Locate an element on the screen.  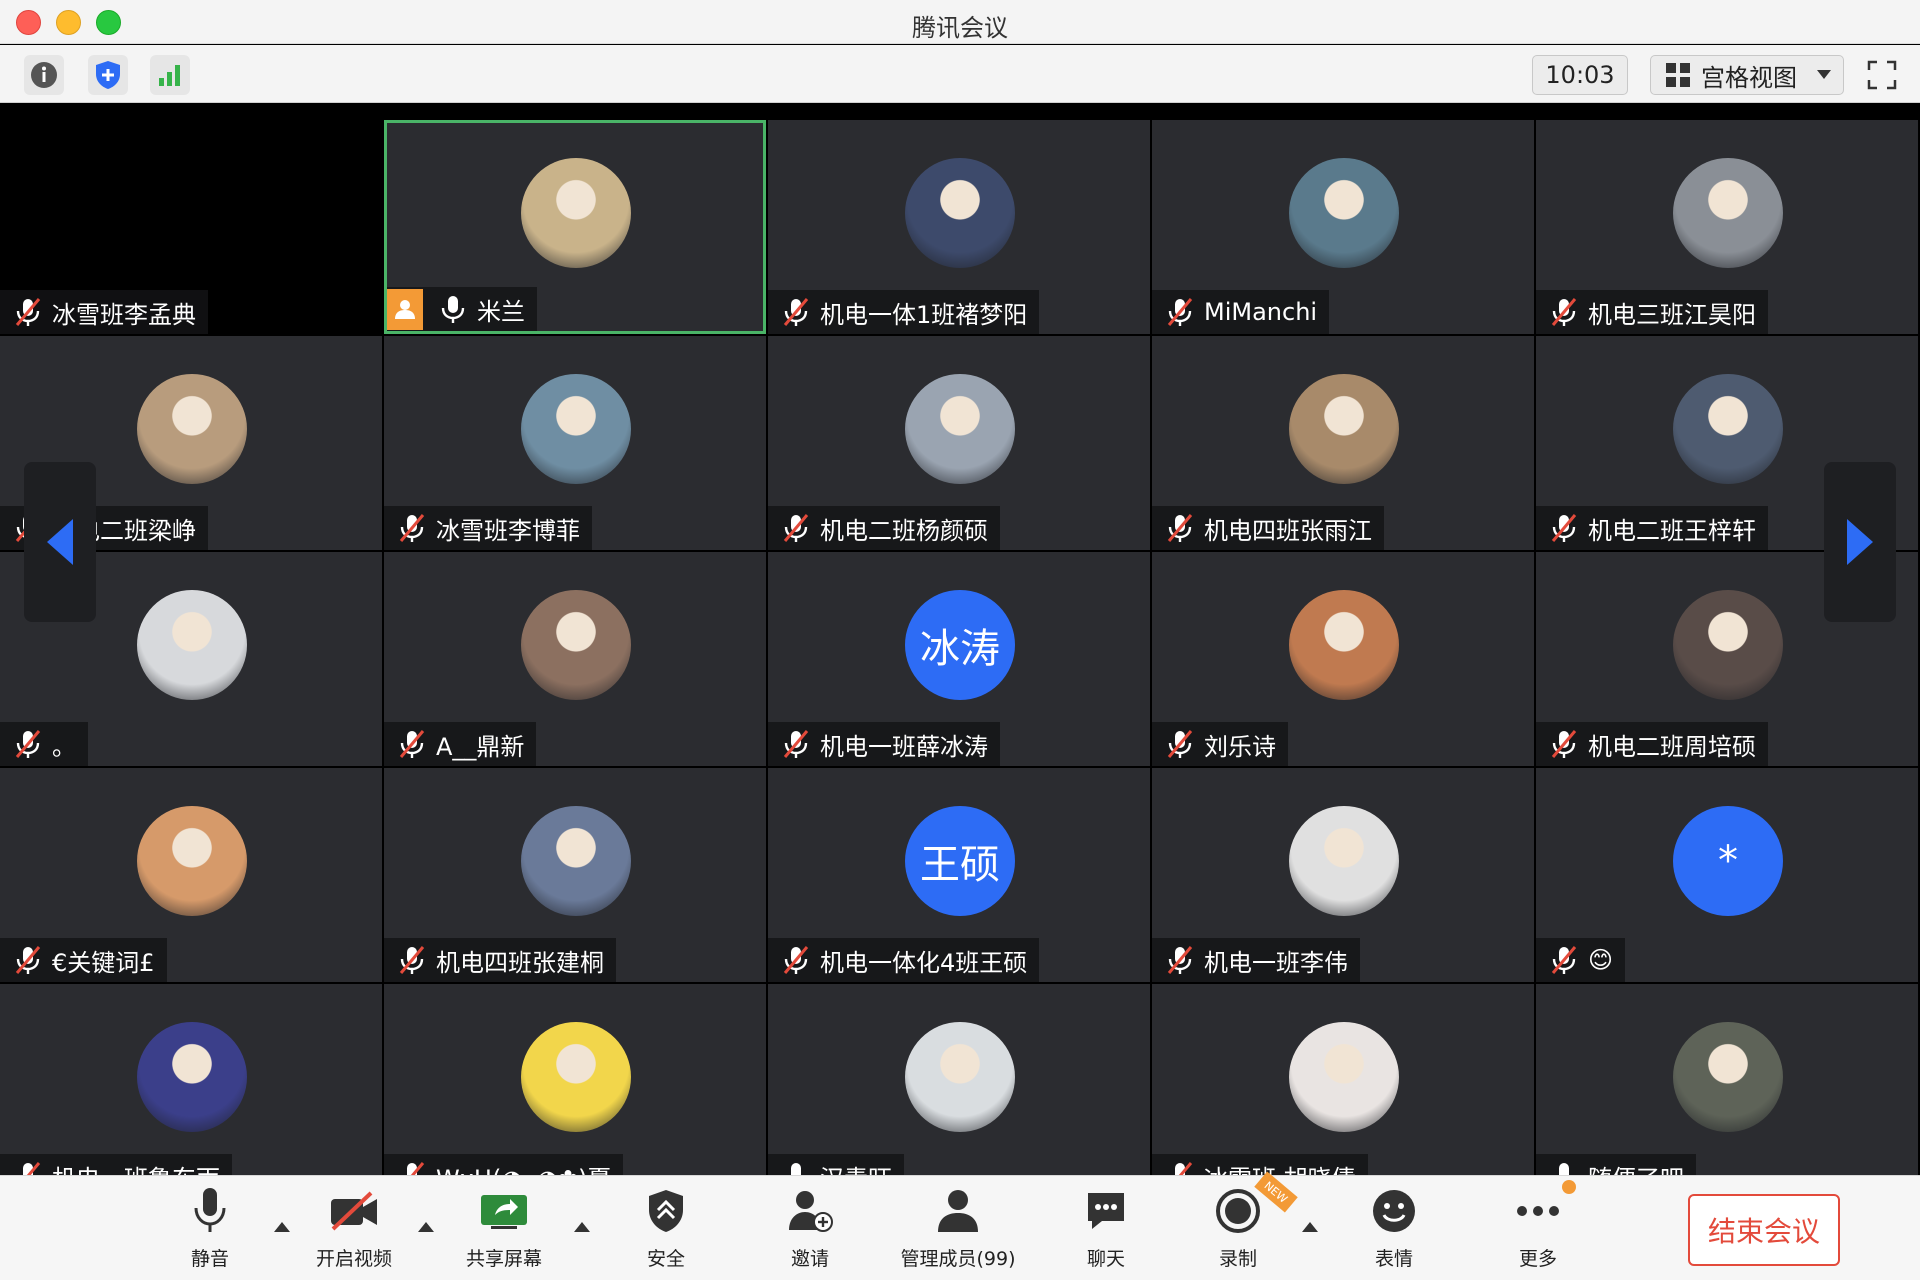
participant-tile: €关键词£ is located at coordinates (191, 875).